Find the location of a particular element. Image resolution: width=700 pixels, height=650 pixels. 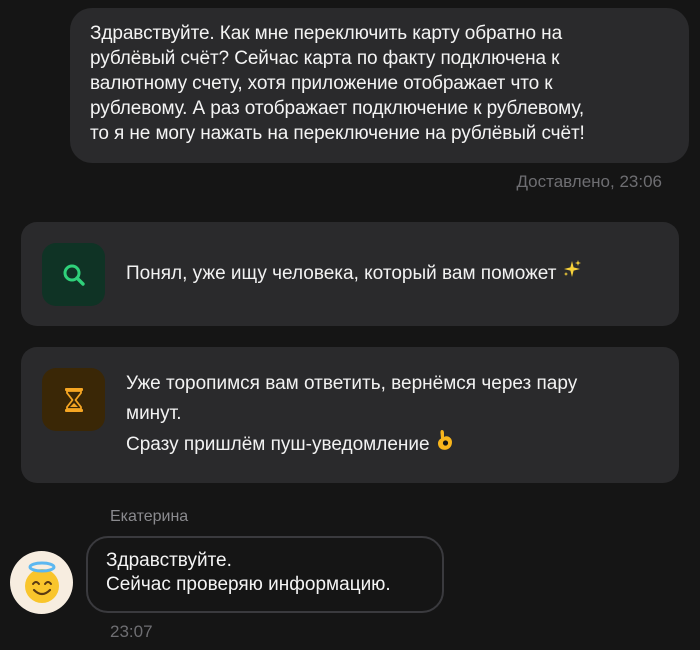

smiling-face-with-halo-icon is located at coordinates (41, 582).